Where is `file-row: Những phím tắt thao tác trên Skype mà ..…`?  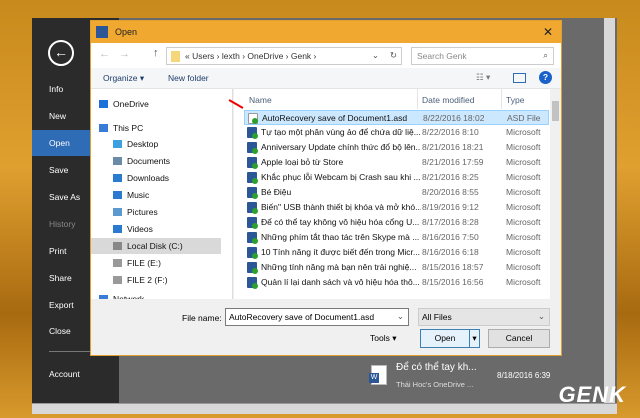
file-row: Những phím tắt thao tác trên Skype mà ..… is located at coordinates (396, 237).